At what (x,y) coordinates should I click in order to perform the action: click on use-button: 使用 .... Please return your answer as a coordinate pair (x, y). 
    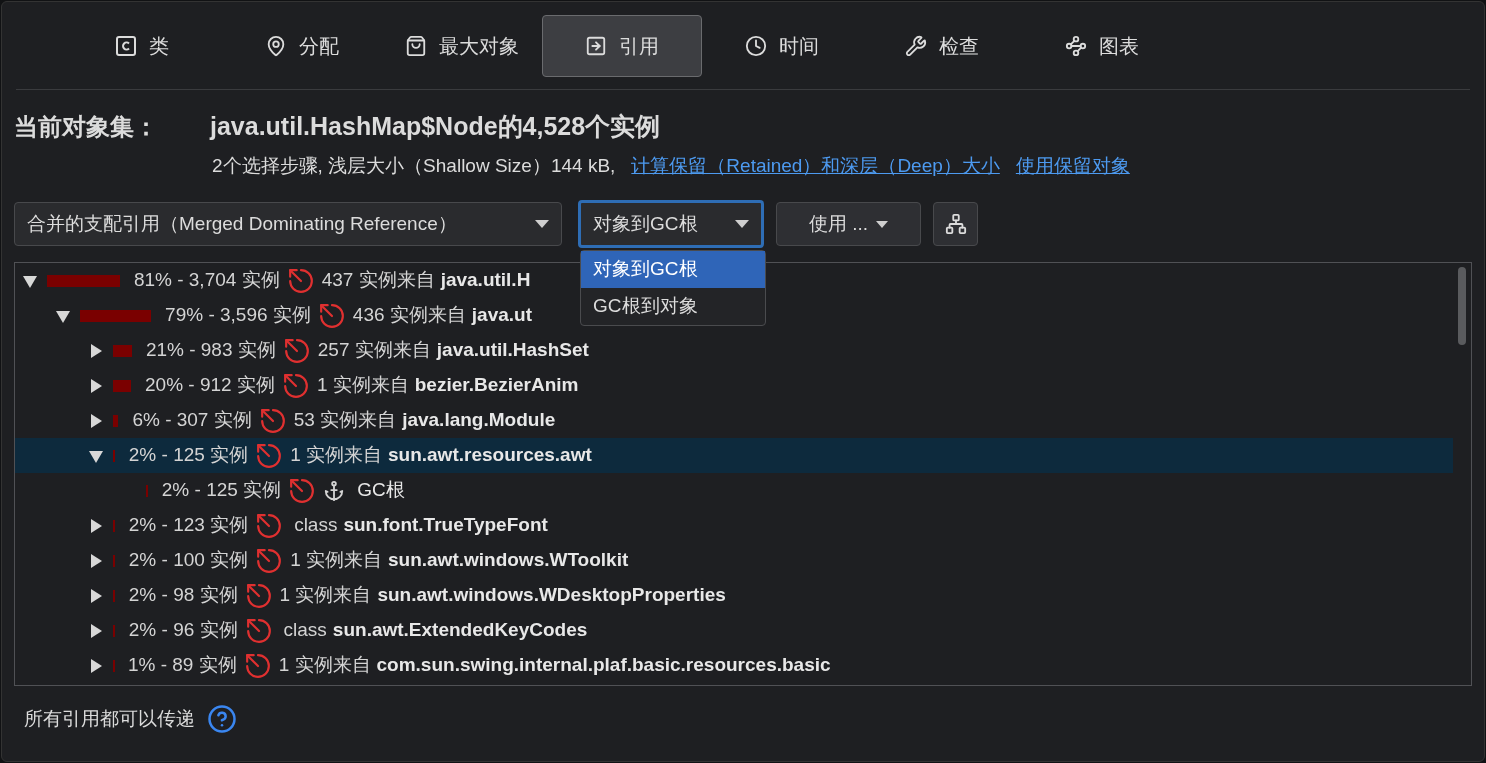
    Looking at the image, I should click on (848, 224).